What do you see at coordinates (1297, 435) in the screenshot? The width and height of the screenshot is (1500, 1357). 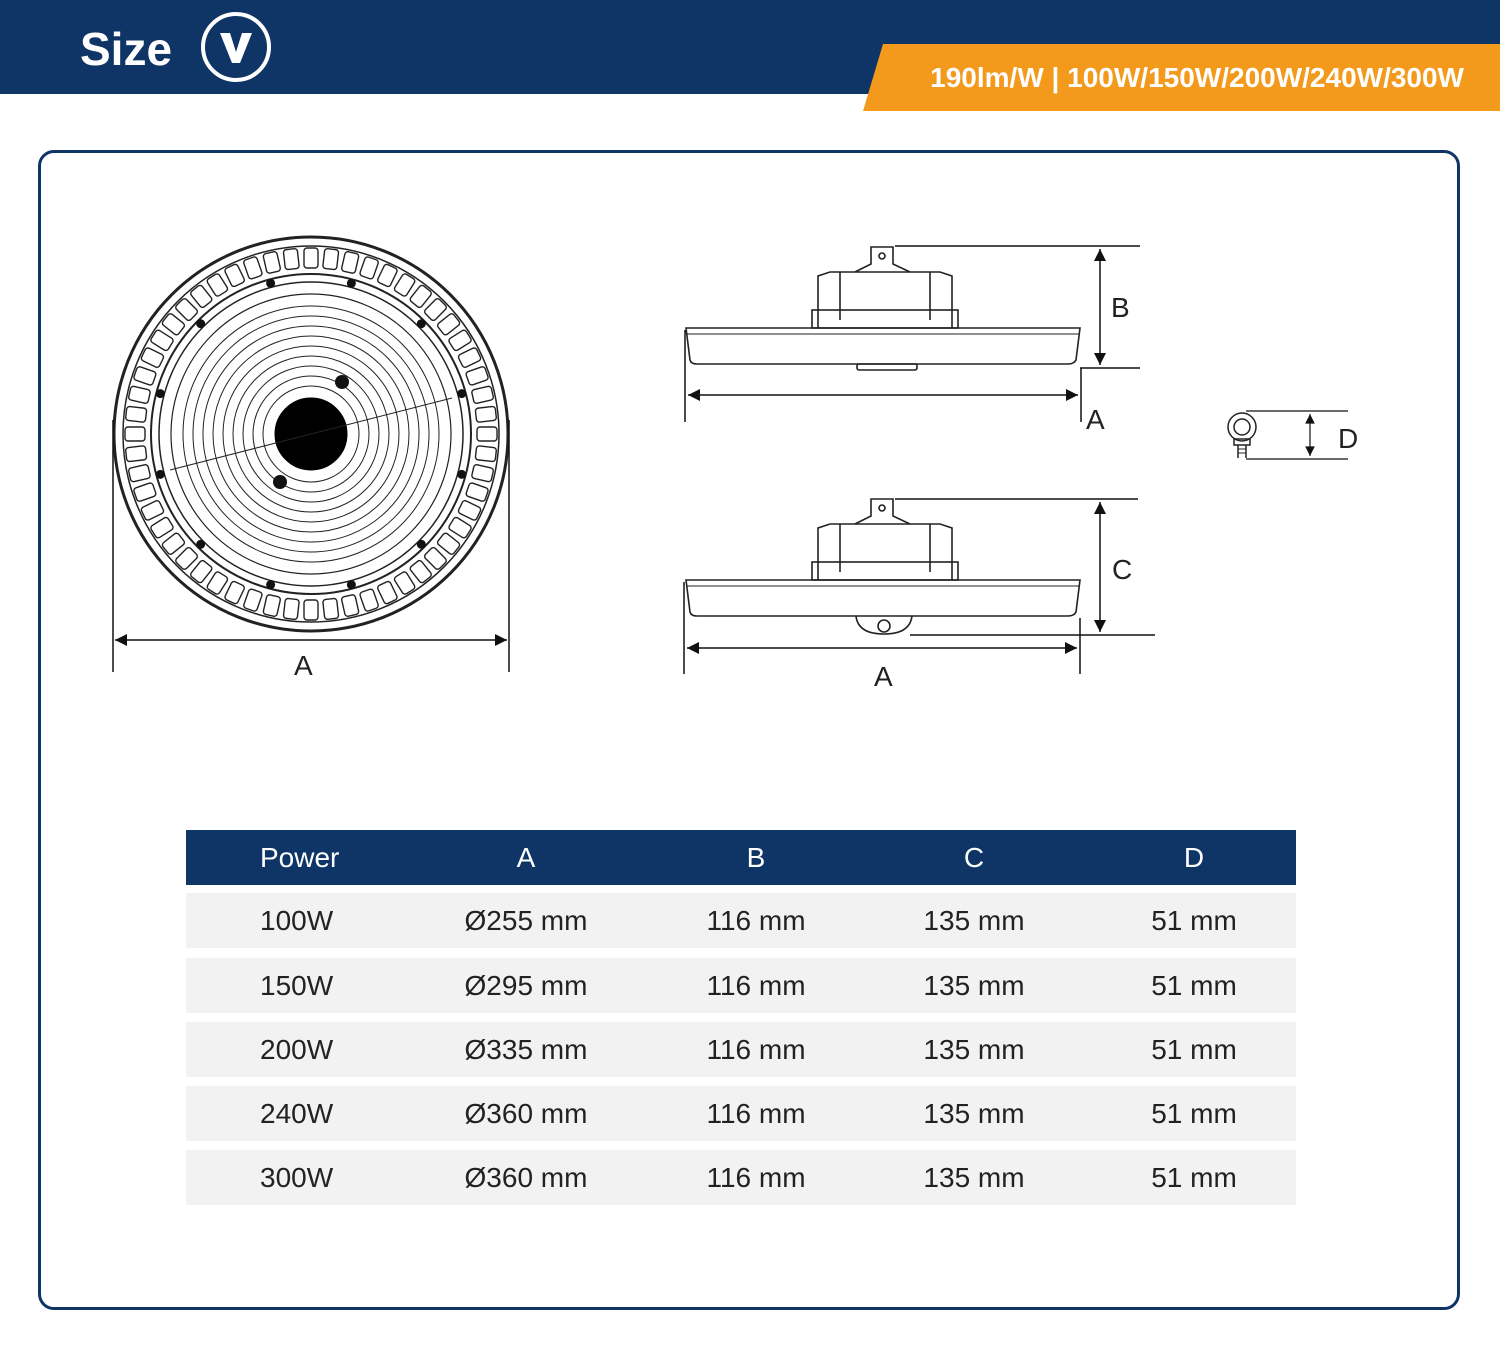 I see `eyebolt-dimension-lines` at bounding box center [1297, 435].